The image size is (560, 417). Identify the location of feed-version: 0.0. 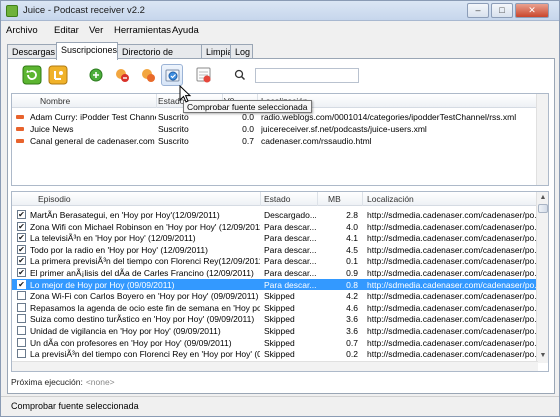
(248, 117).